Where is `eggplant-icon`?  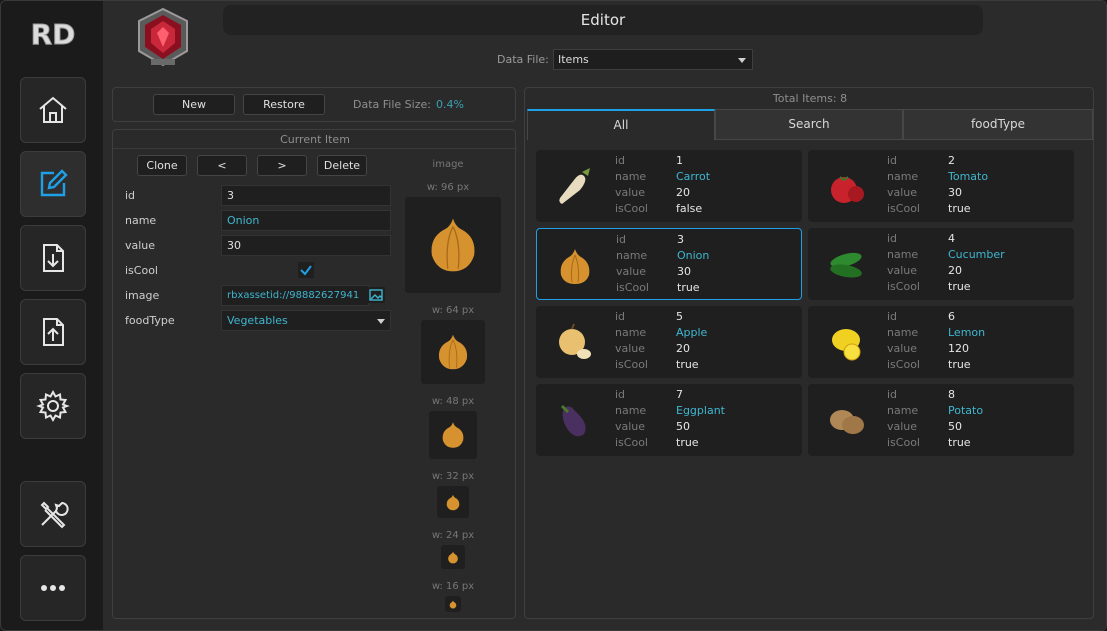 eggplant-icon is located at coordinates (573, 420).